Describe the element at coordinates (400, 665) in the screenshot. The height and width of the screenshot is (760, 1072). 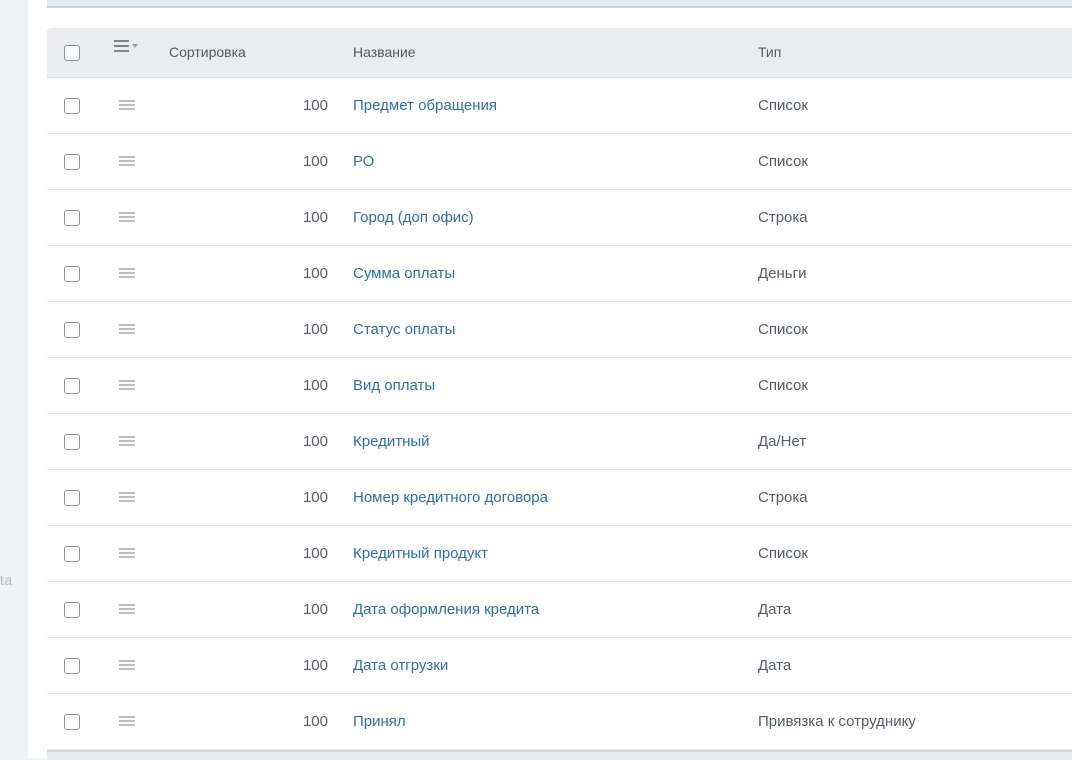
I see `row-name-link: Дата отгрузки` at that location.